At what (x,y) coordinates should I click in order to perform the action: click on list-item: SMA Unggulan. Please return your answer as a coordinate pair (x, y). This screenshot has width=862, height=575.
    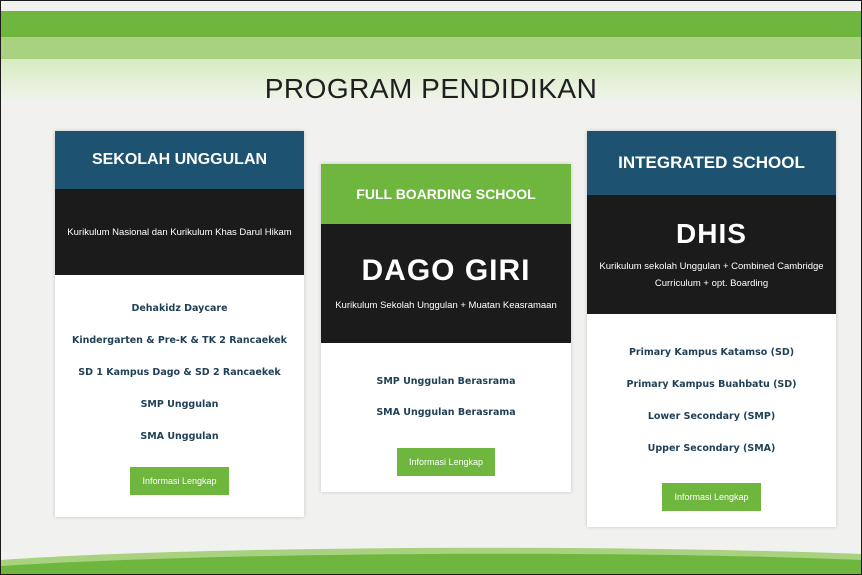
    Looking at the image, I should click on (179, 436).